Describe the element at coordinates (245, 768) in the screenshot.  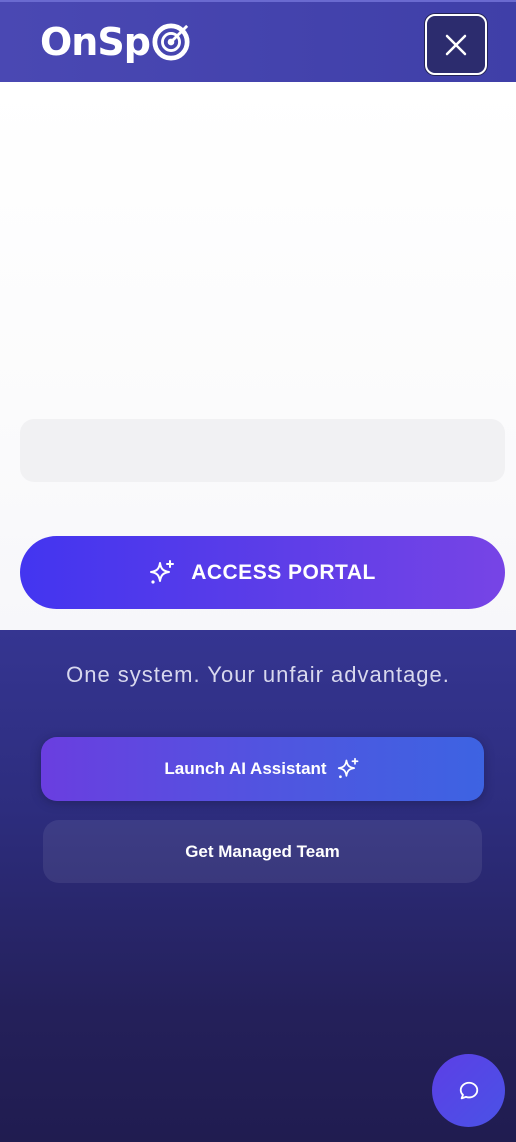
I see `launch-ai-assistant-label: Launch AI Assistant` at that location.